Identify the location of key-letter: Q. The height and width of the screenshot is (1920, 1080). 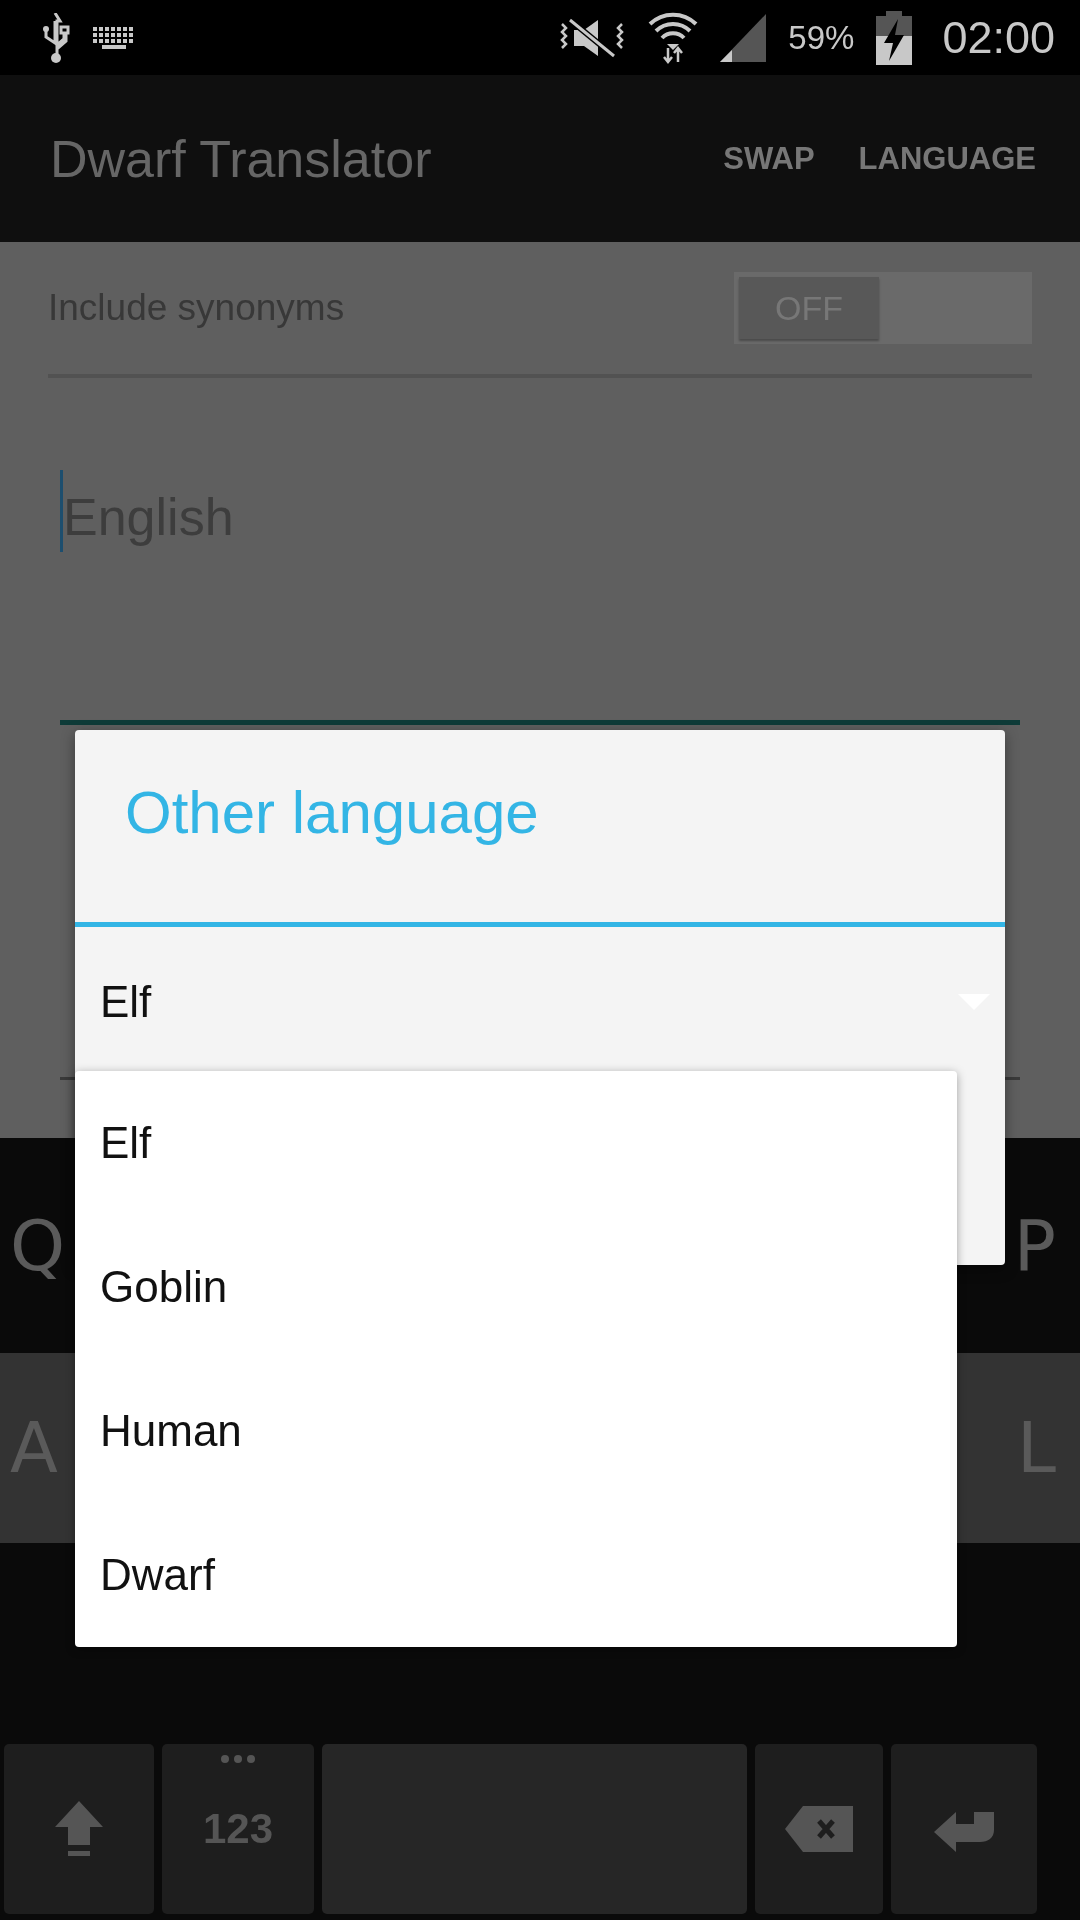
(38, 1245).